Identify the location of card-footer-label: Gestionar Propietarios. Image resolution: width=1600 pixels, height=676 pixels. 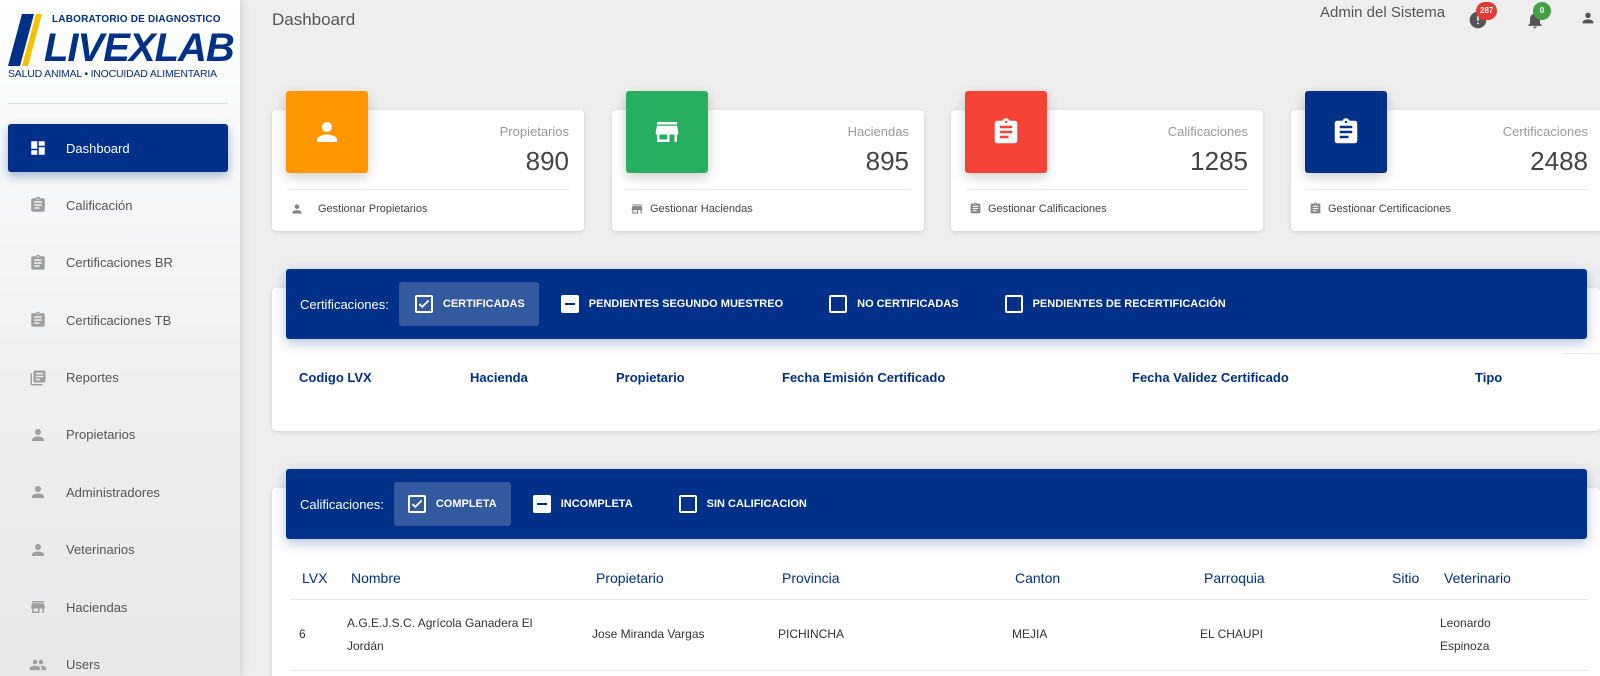
(373, 209).